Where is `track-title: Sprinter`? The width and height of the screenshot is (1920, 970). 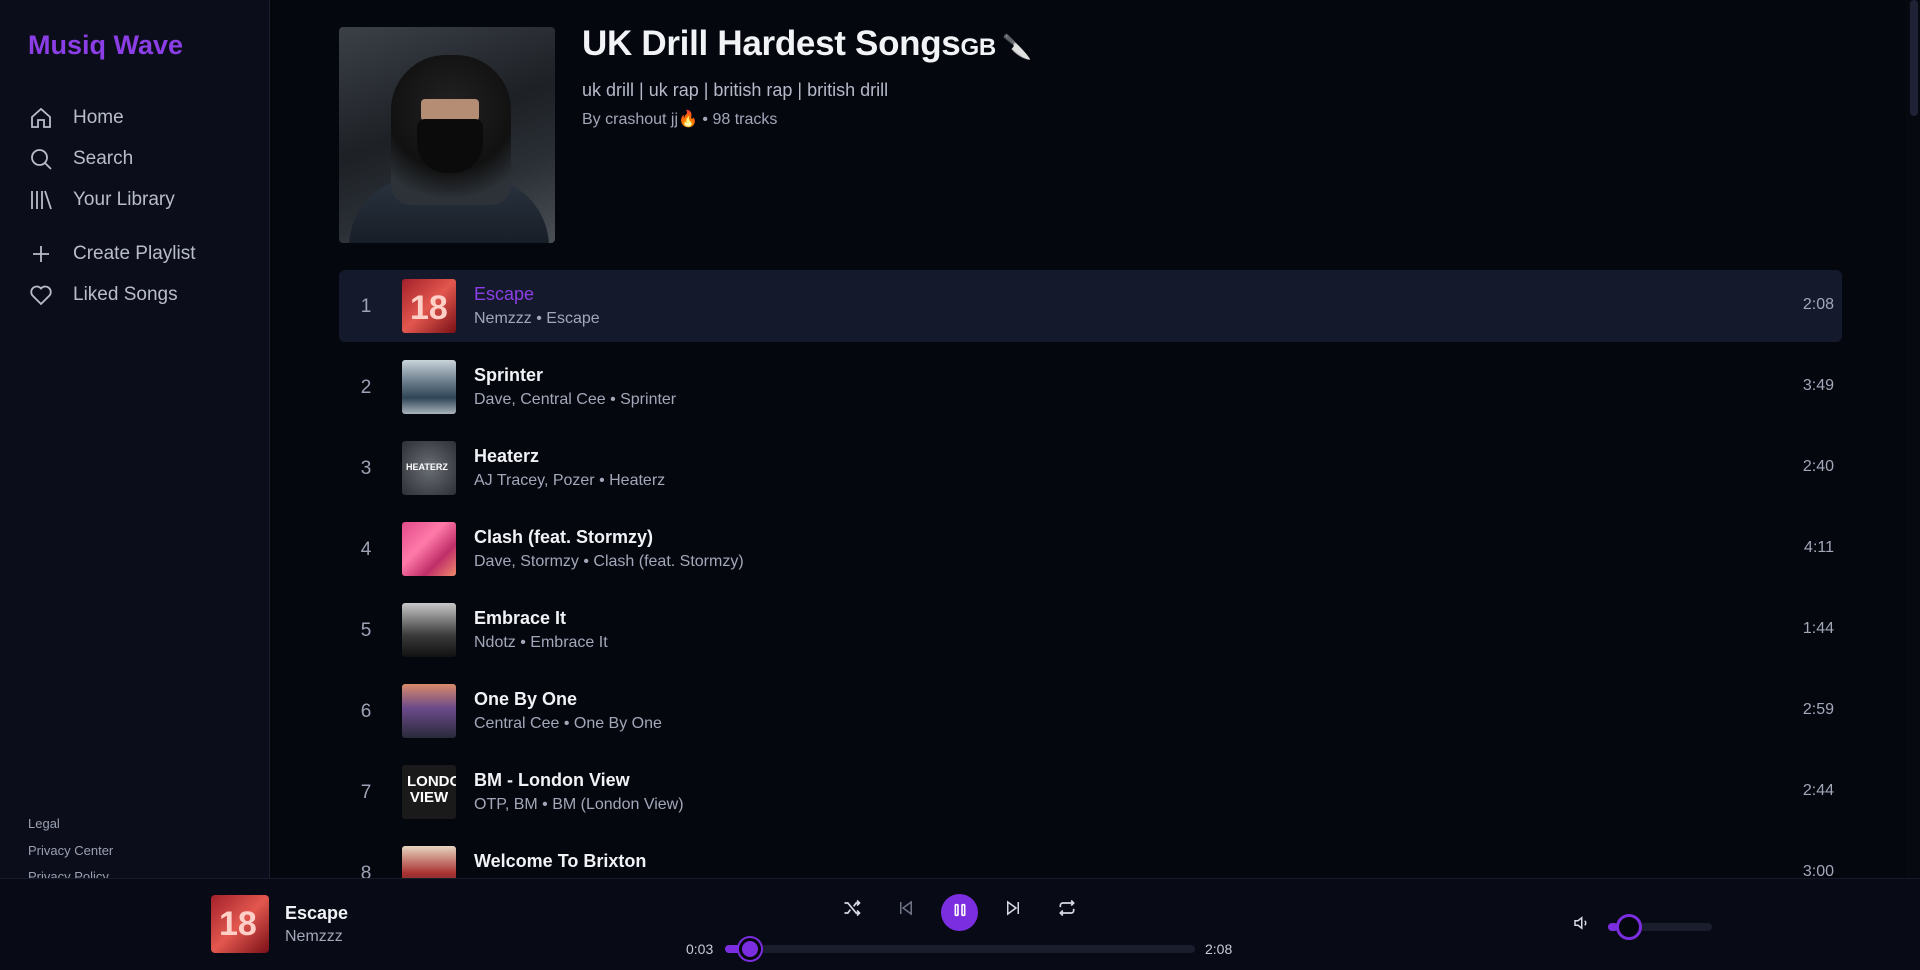 track-title: Sprinter is located at coordinates (508, 375).